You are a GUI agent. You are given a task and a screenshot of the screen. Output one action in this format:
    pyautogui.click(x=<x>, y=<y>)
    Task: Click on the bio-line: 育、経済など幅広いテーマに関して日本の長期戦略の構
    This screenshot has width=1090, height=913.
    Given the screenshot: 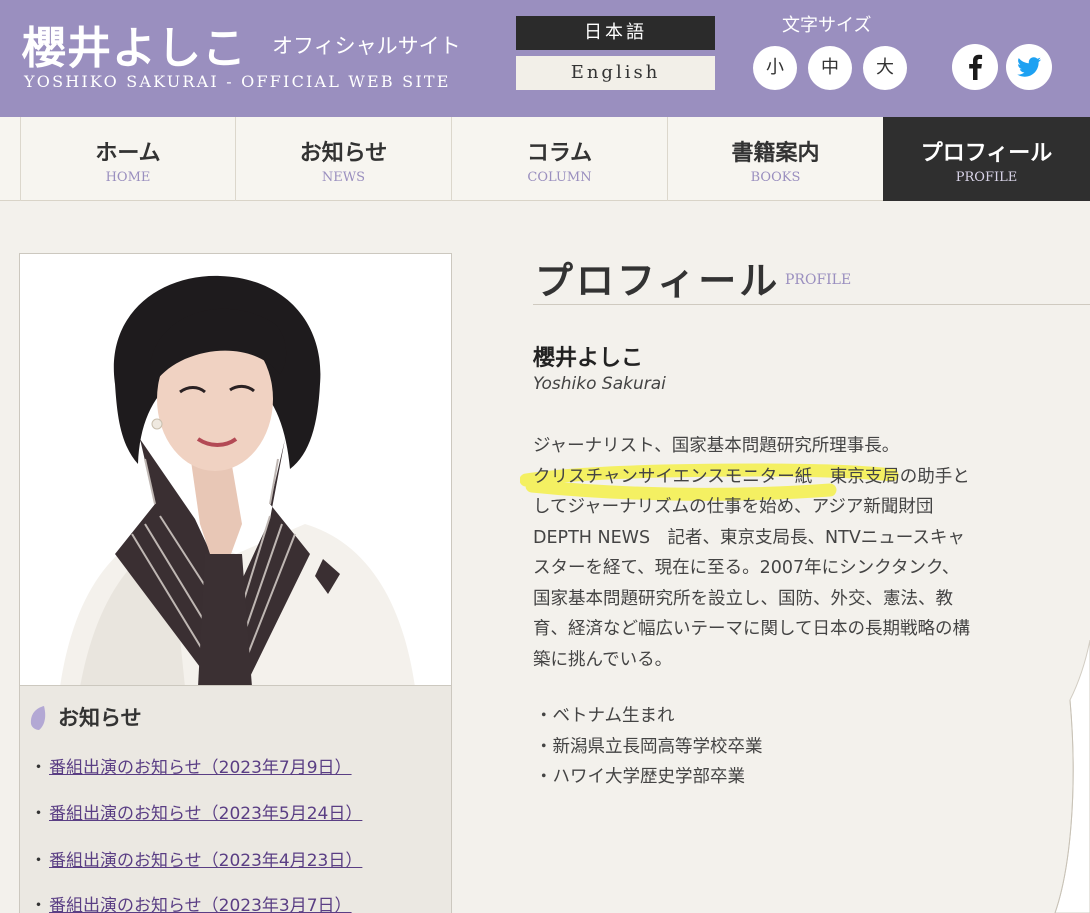 What is the action you would take?
    pyautogui.click(x=751, y=629)
    